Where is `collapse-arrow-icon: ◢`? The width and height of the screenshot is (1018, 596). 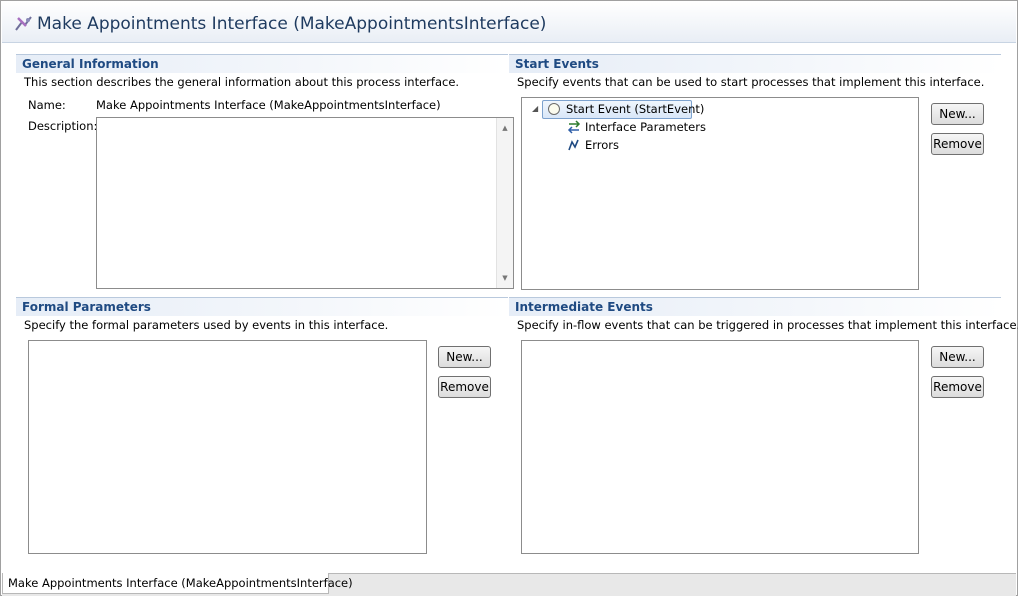 collapse-arrow-icon: ◢ is located at coordinates (535, 108).